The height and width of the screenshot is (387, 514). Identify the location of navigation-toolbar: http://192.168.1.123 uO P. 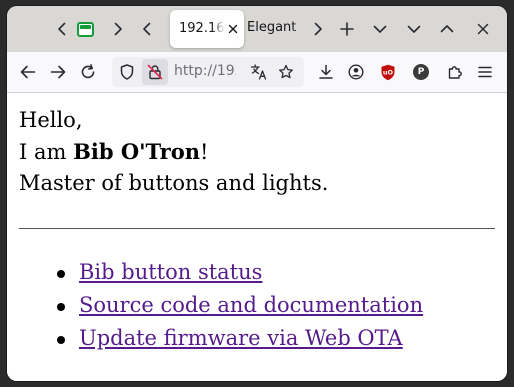
(257, 72).